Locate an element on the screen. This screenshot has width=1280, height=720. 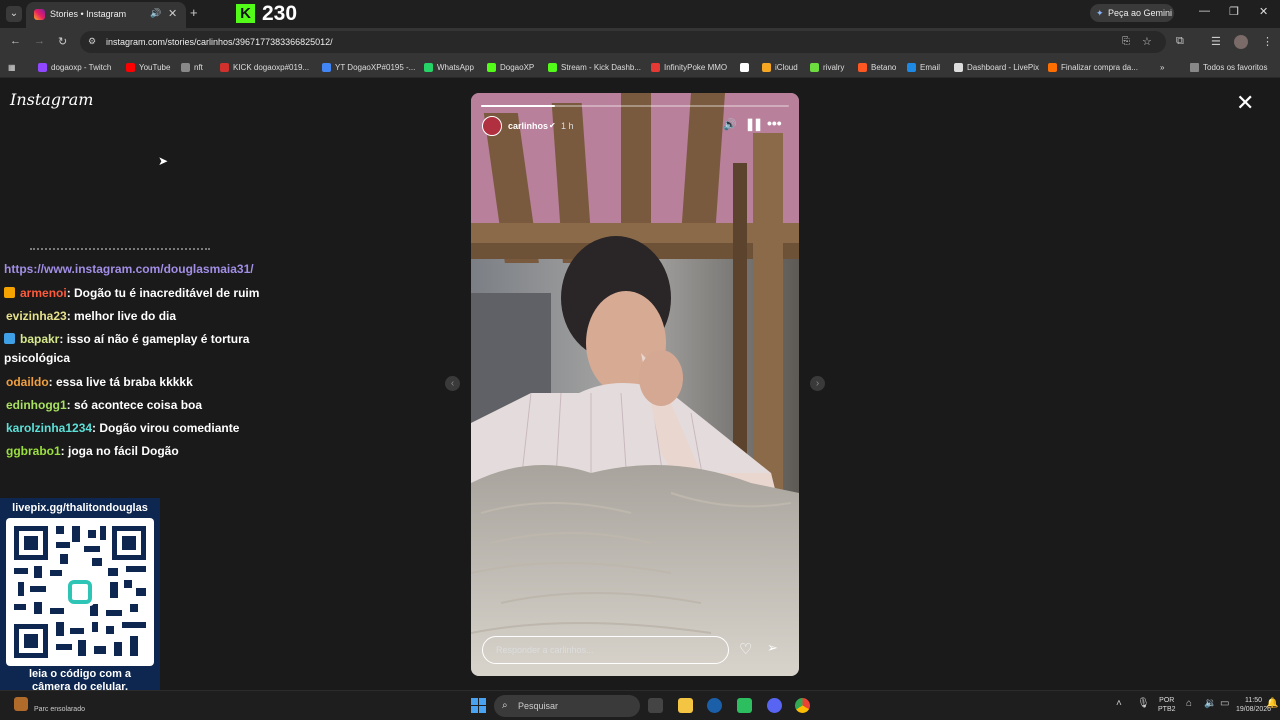
bookmark-item: DogaoXP is located at coordinates (510, 67).